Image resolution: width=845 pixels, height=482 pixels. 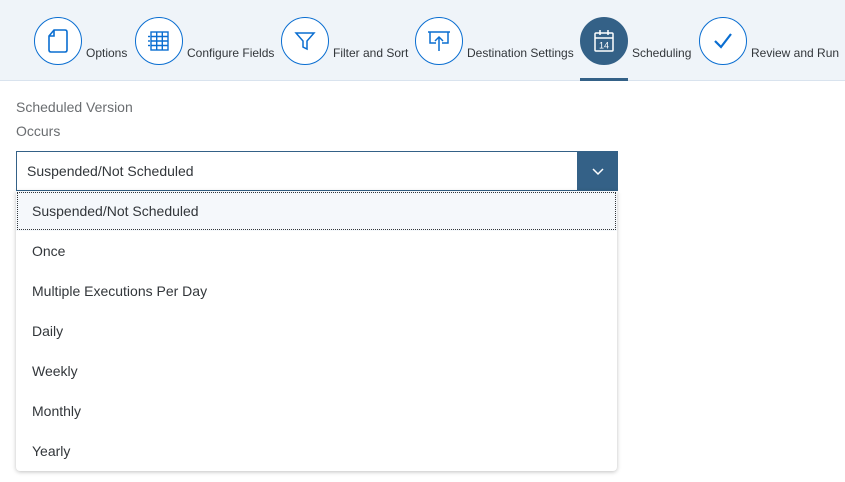 I want to click on table-grid-icon, so click(x=158, y=41).